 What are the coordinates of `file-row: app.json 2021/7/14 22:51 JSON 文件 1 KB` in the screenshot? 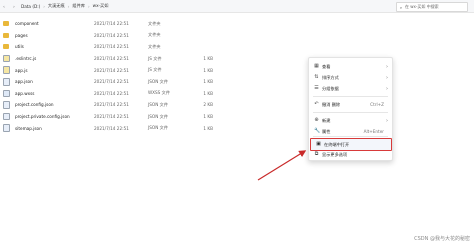 It's located at (120, 82).